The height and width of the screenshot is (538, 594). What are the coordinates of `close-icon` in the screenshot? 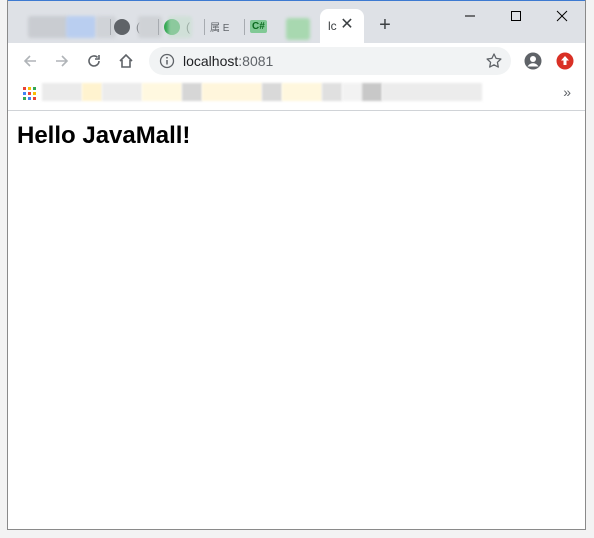 It's located at (562, 16).